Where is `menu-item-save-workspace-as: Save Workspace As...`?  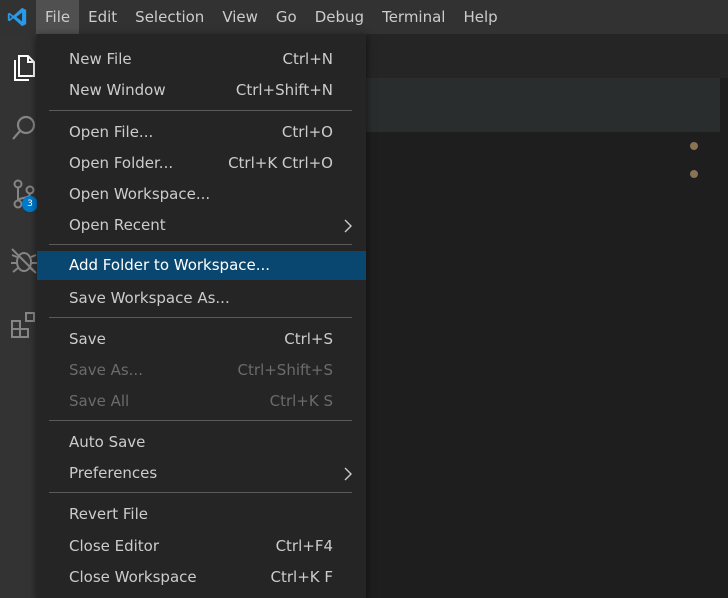
menu-item-save-workspace-as: Save Workspace As... is located at coordinates (201, 298).